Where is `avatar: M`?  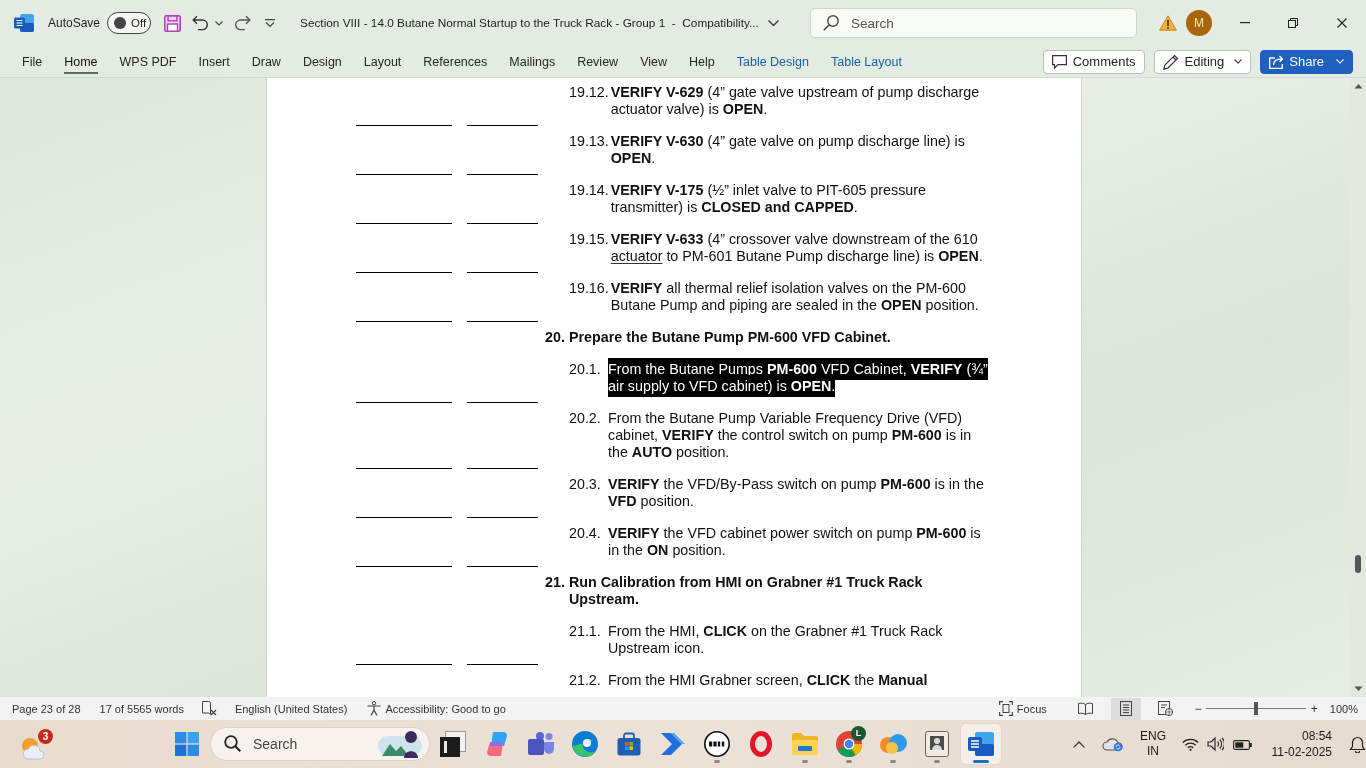
avatar: M is located at coordinates (1199, 23).